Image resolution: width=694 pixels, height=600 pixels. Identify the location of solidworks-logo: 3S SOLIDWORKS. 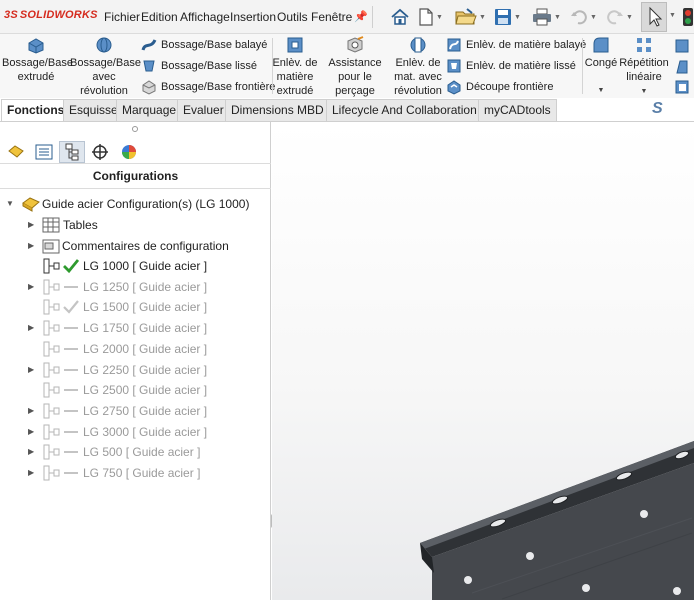
(51, 15).